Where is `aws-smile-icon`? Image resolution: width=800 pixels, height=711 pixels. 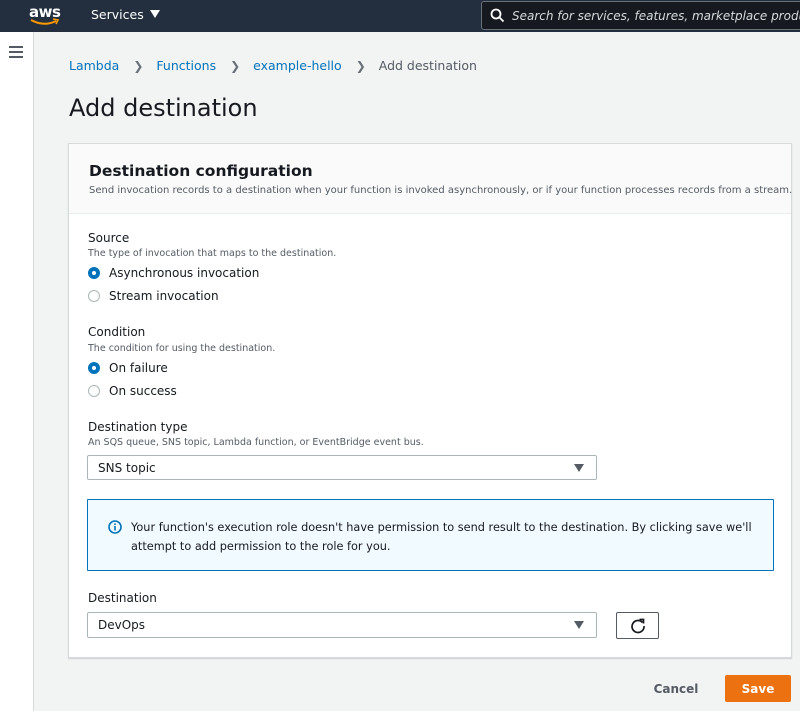 aws-smile-icon is located at coordinates (45, 21).